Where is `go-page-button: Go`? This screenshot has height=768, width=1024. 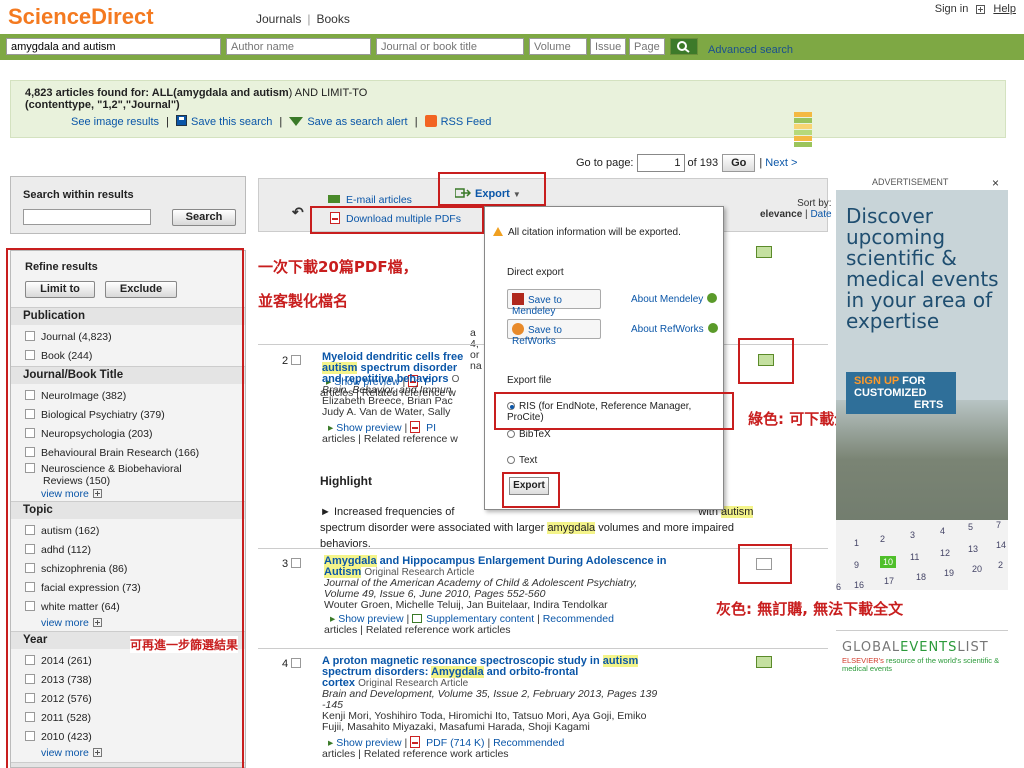
go-page-button: Go is located at coordinates (739, 163).